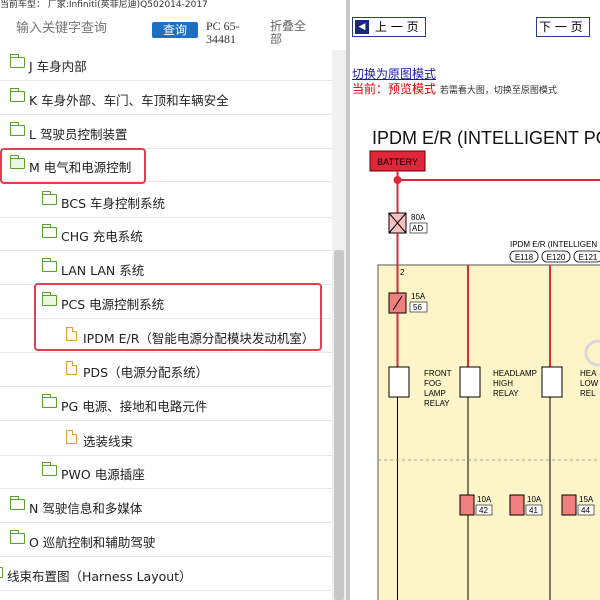  Describe the element at coordinates (166, 540) in the screenshot. I see `tree-item: O 巡航控制和辅助驾驶` at that location.